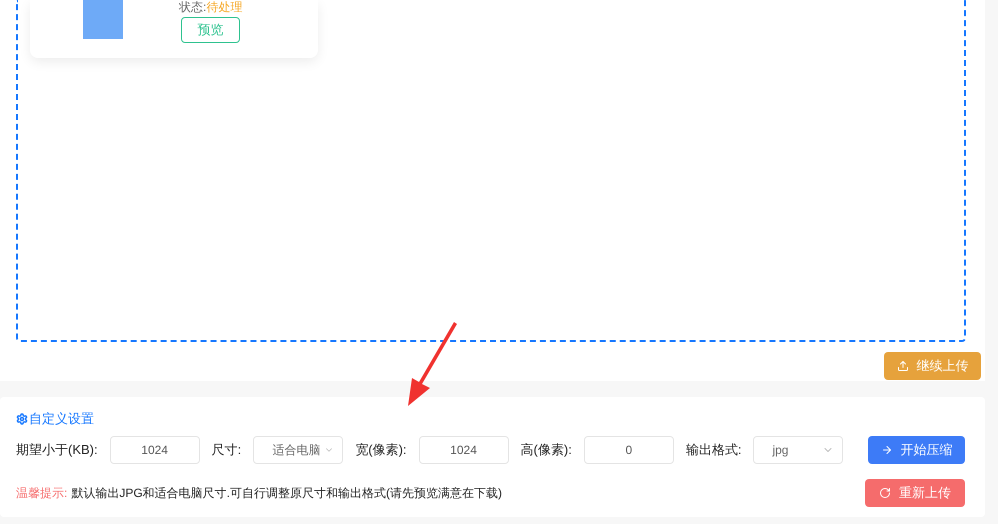  What do you see at coordinates (286, 493) in the screenshot?
I see `tip-text: 默认输出JPG和适合电脑尺寸.可自行调整原尺寸和输出格式(请先预览满意在下载)` at bounding box center [286, 493].